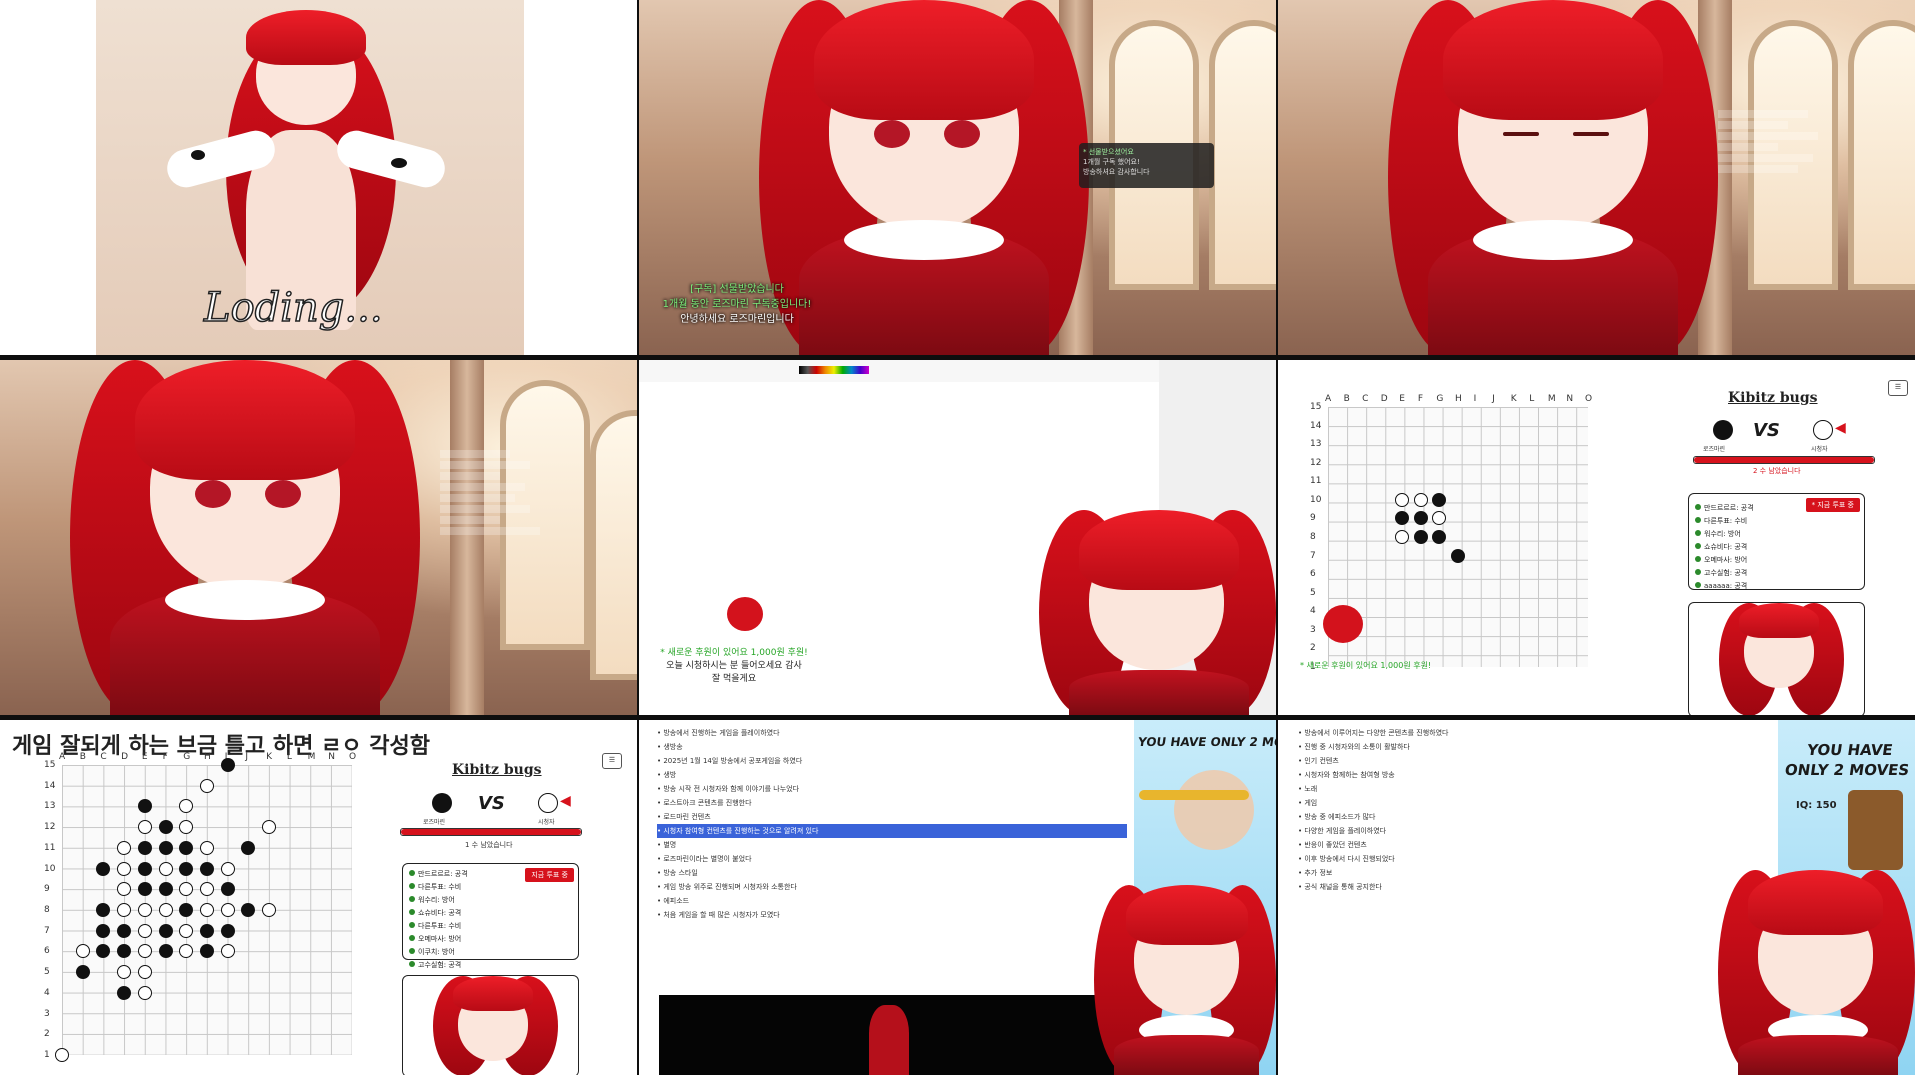 This screenshot has width=1915, height=1075. I want to click on board-col-label: H, so click(207, 757).